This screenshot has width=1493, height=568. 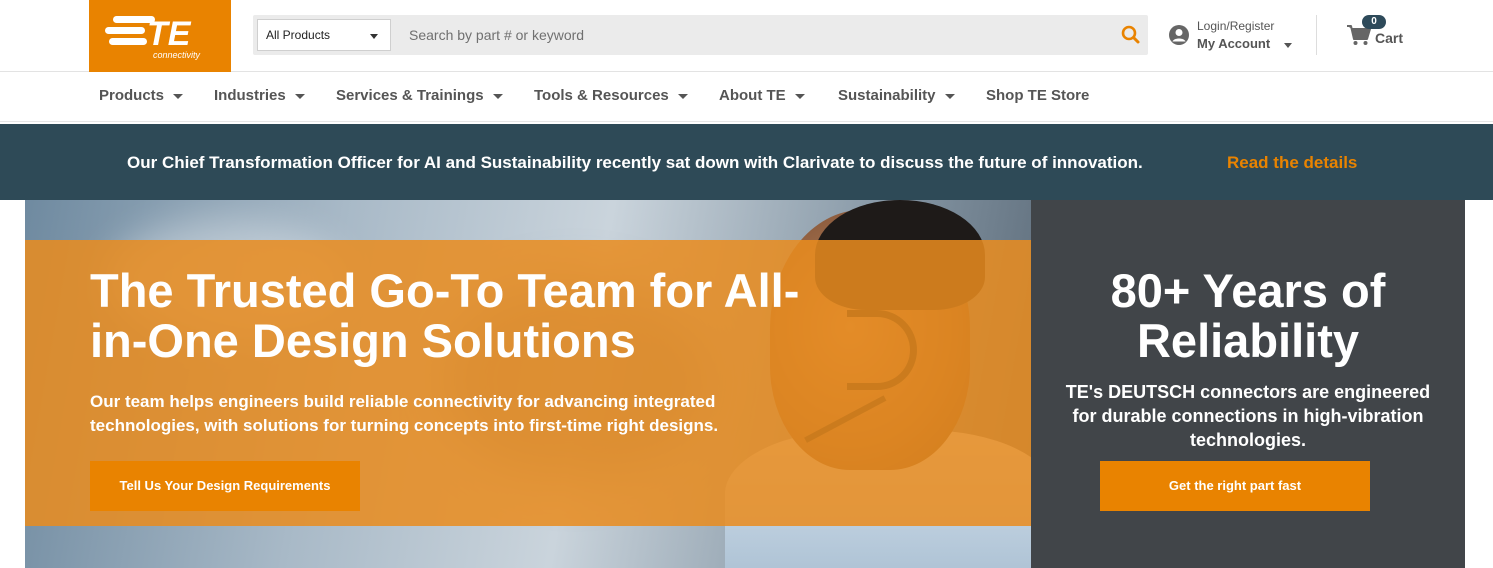 I want to click on nav-item-label: Sustainability, so click(x=887, y=95).